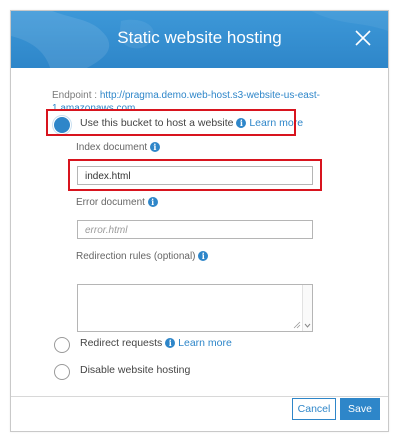  Describe the element at coordinates (195, 229) in the screenshot. I see `error-document-input: error.html` at that location.